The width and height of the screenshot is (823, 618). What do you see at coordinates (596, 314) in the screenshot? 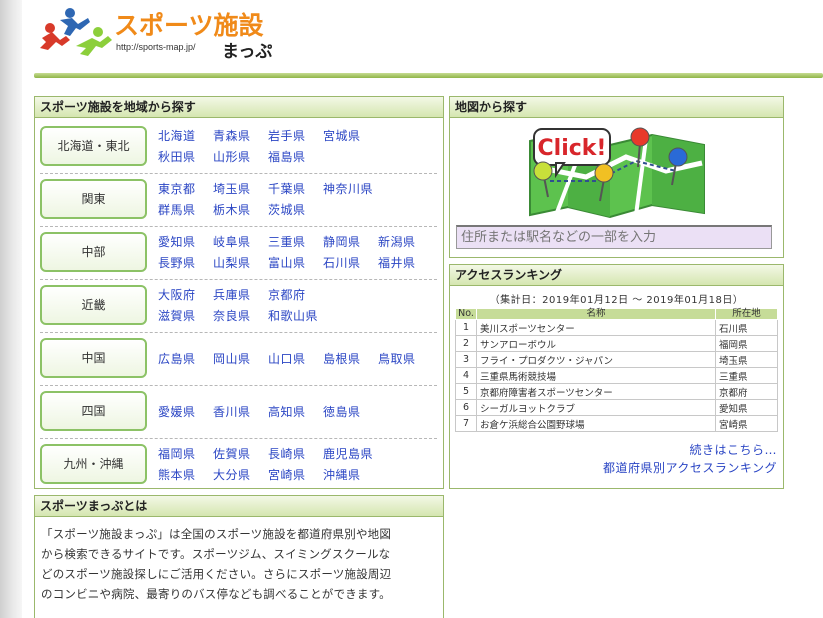
I see `col-name: 名称` at bounding box center [596, 314].